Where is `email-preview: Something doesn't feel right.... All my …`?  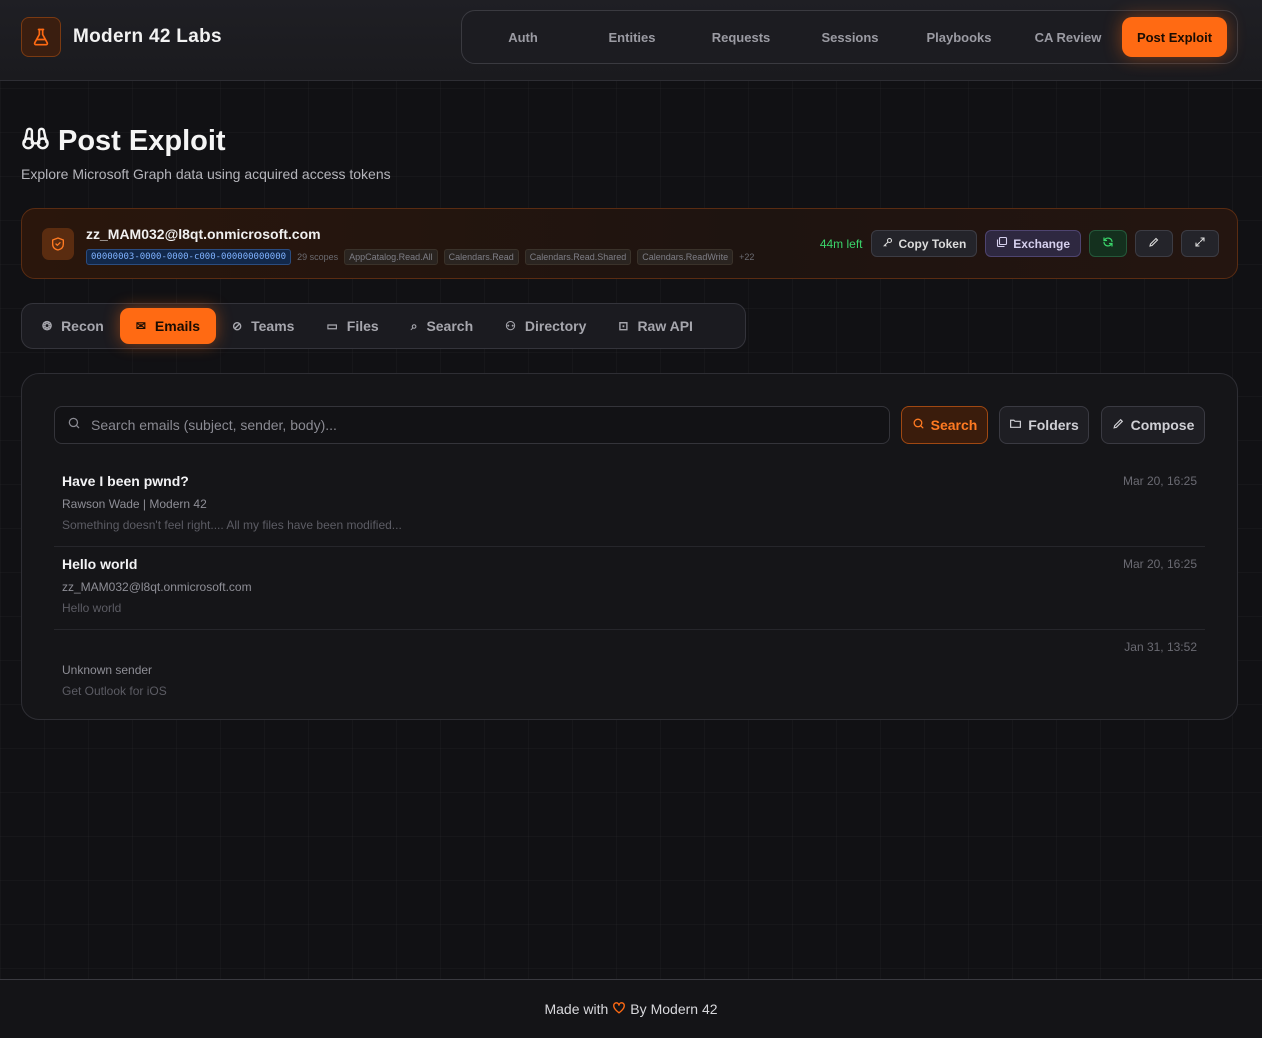
email-preview: Something doesn't feel right.... All my … is located at coordinates (232, 525).